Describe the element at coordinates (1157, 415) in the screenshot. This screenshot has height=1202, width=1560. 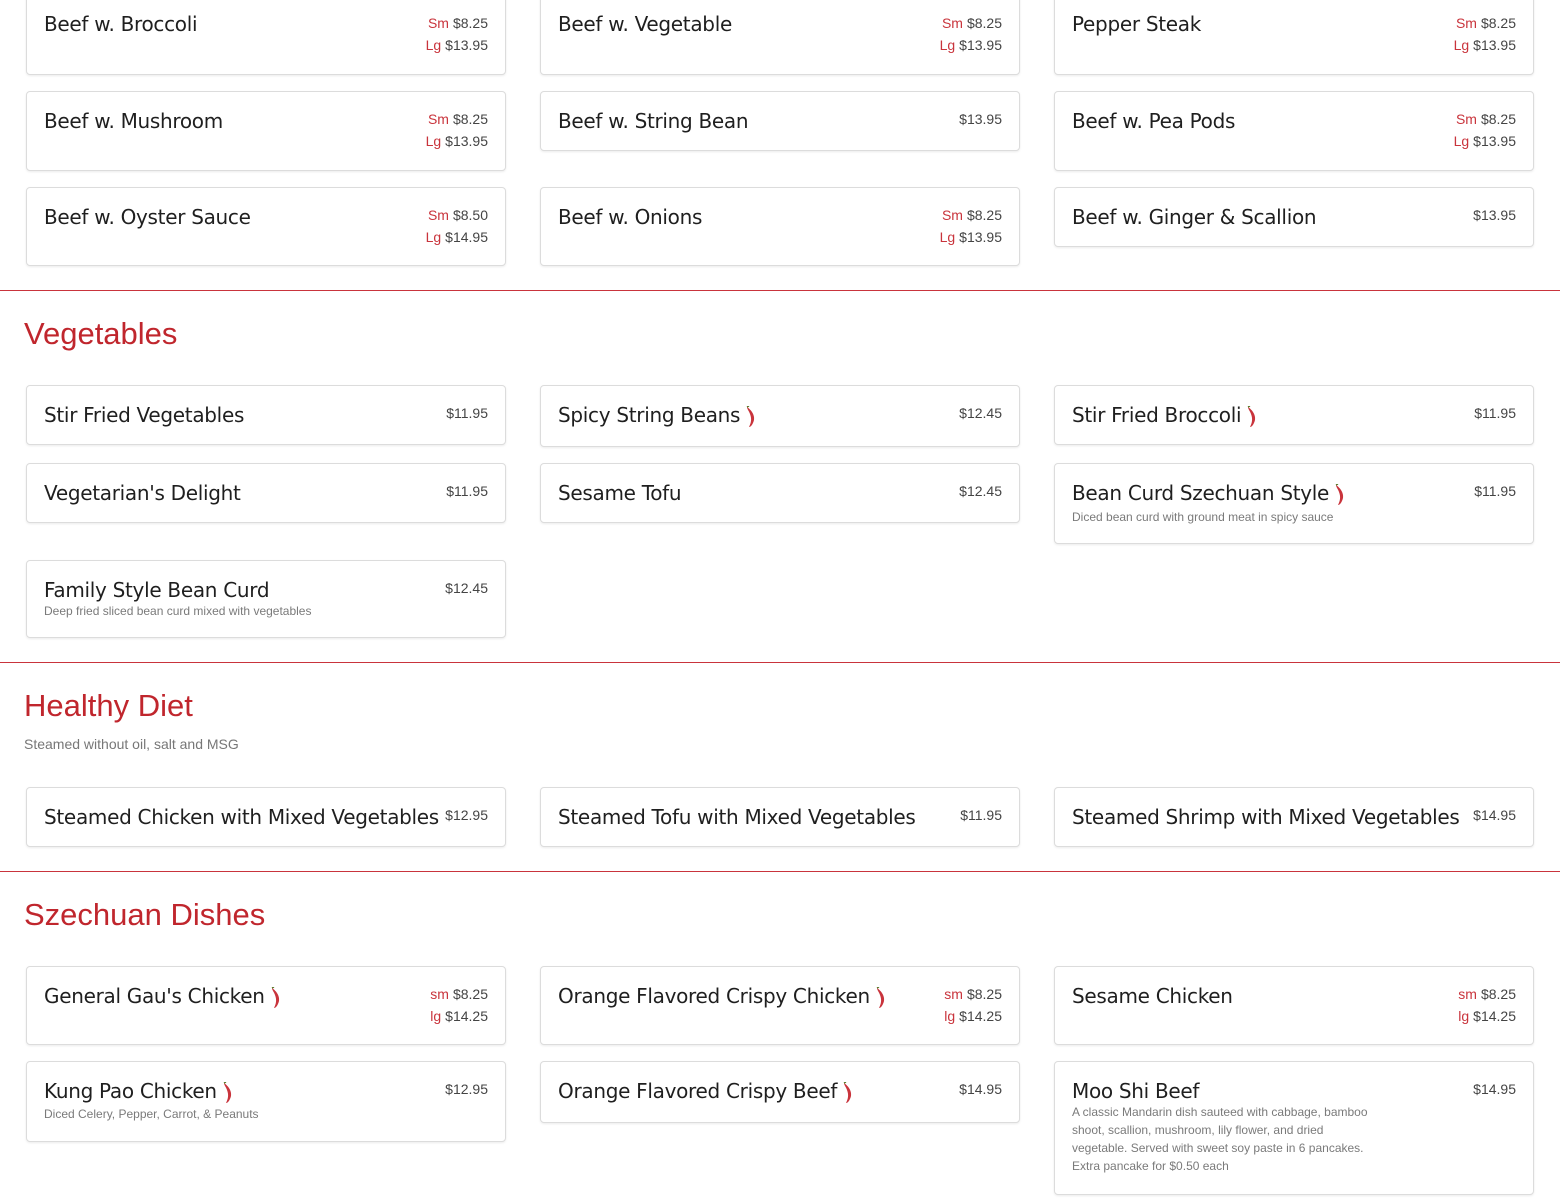
I see `item-name-text: Stir Fried Broccoli` at that location.